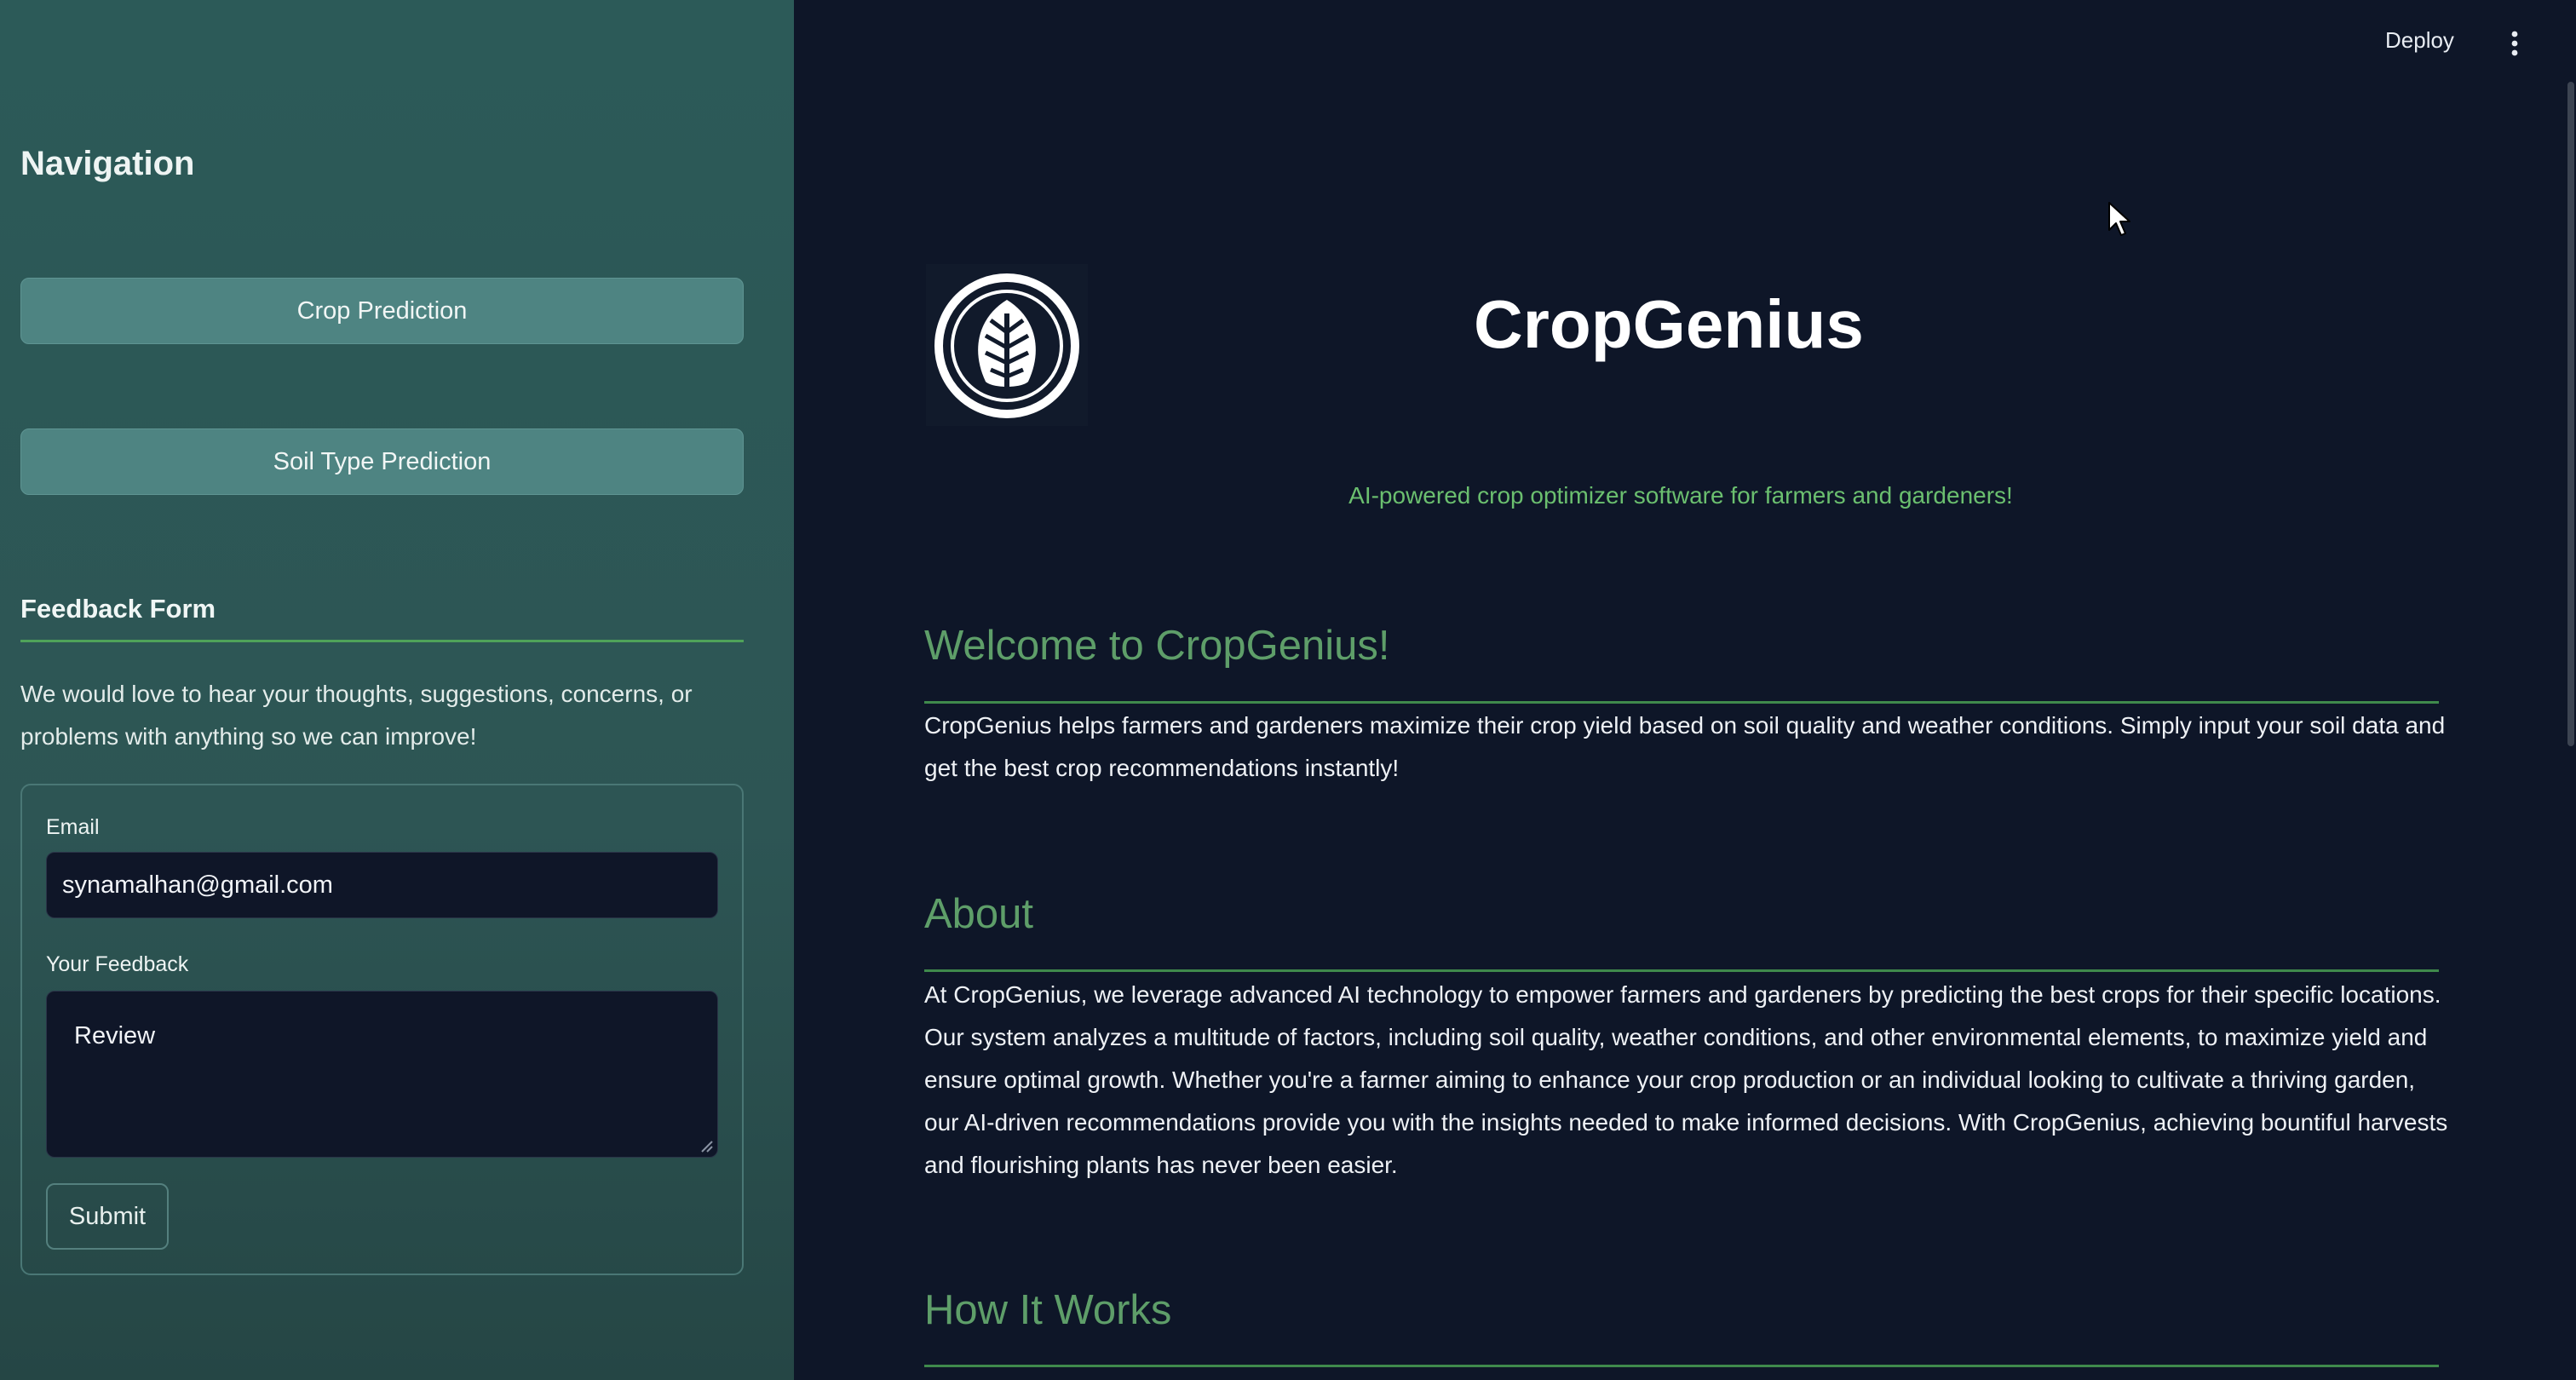 The image size is (2576, 1380). Describe the element at coordinates (707, 1146) in the screenshot. I see `resize-grip-icon` at that location.